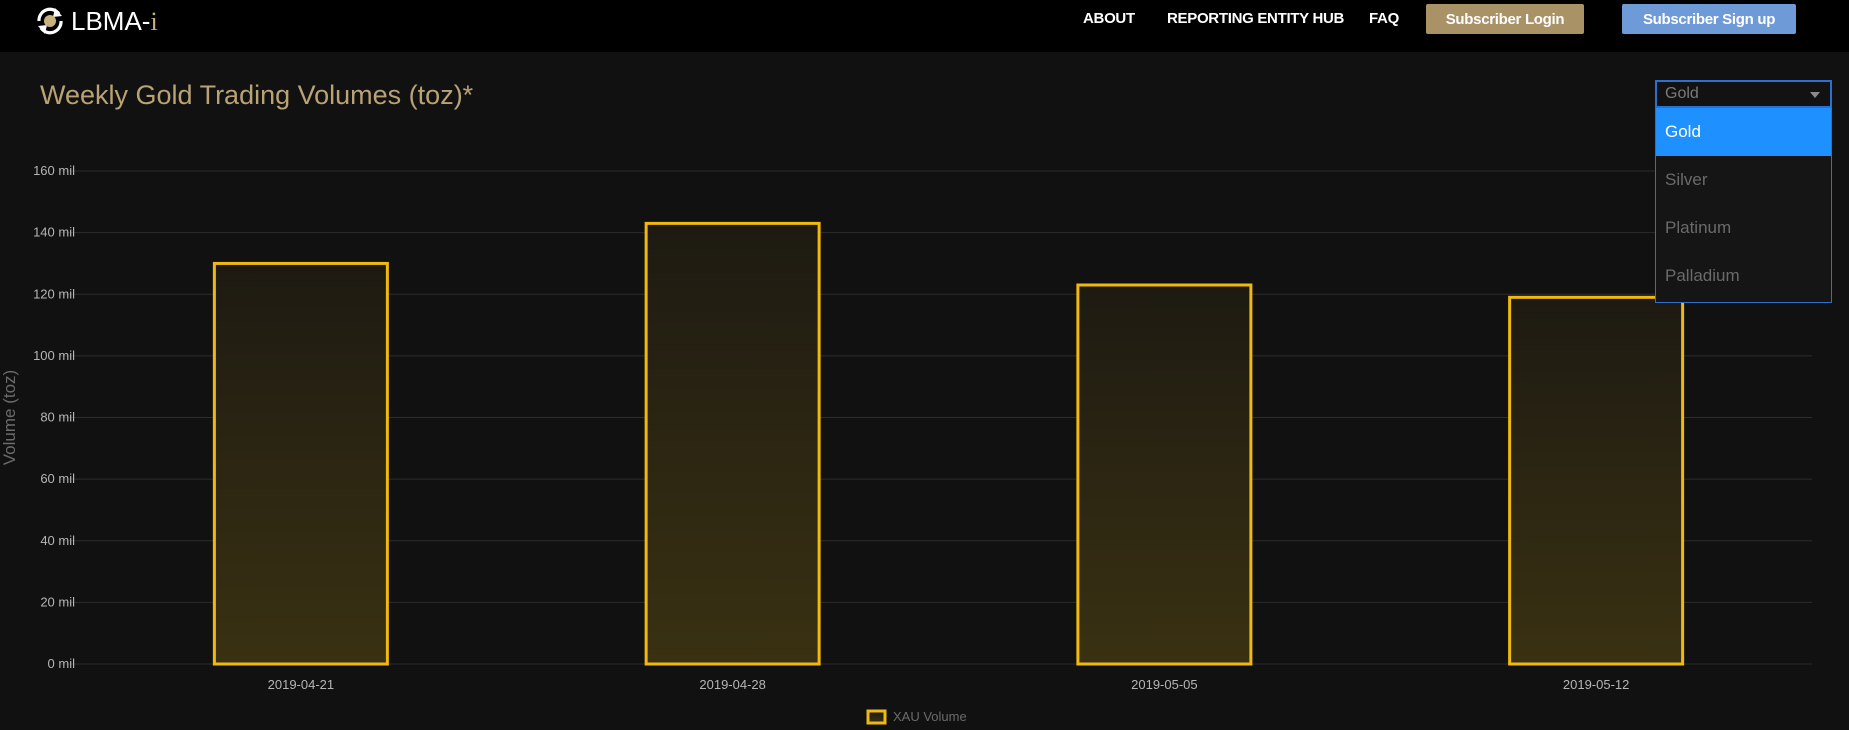  What do you see at coordinates (1743, 94) in the screenshot?
I see `metal-select: Gold` at bounding box center [1743, 94].